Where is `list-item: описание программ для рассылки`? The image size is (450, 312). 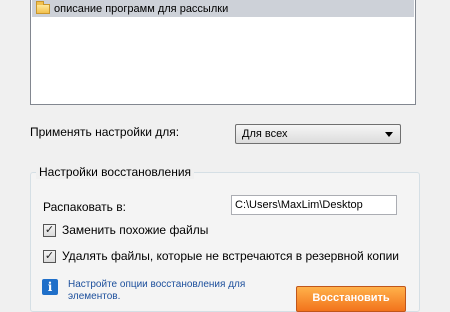 list-item: описание программ для рассылки is located at coordinates (223, 8).